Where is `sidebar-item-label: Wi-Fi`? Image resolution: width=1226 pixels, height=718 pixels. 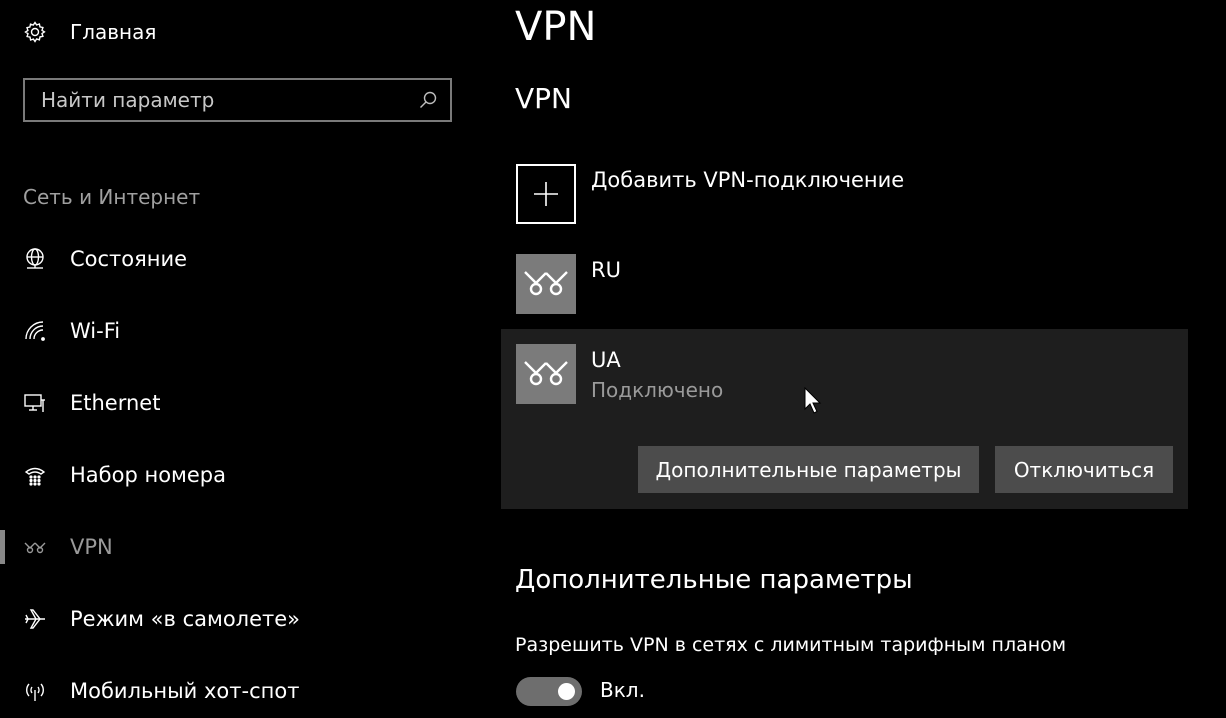
sidebar-item-label: Wi-Fi is located at coordinates (95, 331).